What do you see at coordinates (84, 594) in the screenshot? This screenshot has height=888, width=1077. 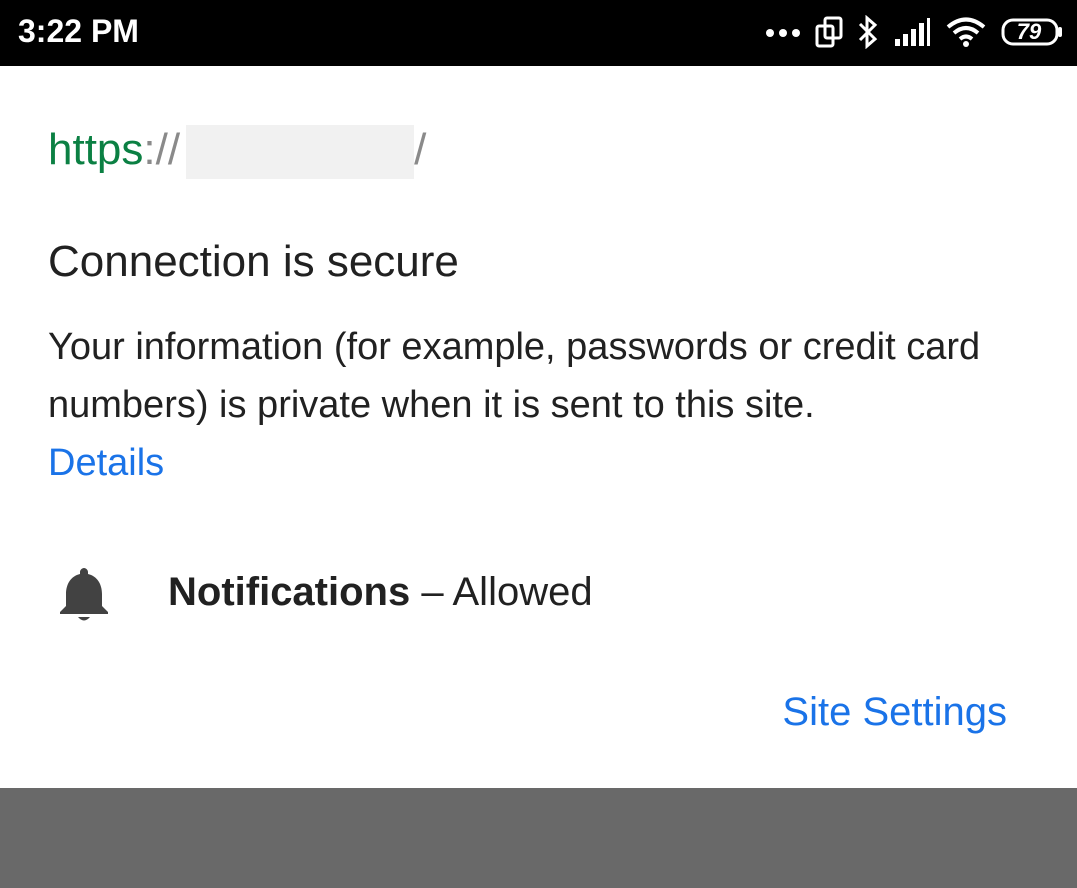 I see `bell-icon` at bounding box center [84, 594].